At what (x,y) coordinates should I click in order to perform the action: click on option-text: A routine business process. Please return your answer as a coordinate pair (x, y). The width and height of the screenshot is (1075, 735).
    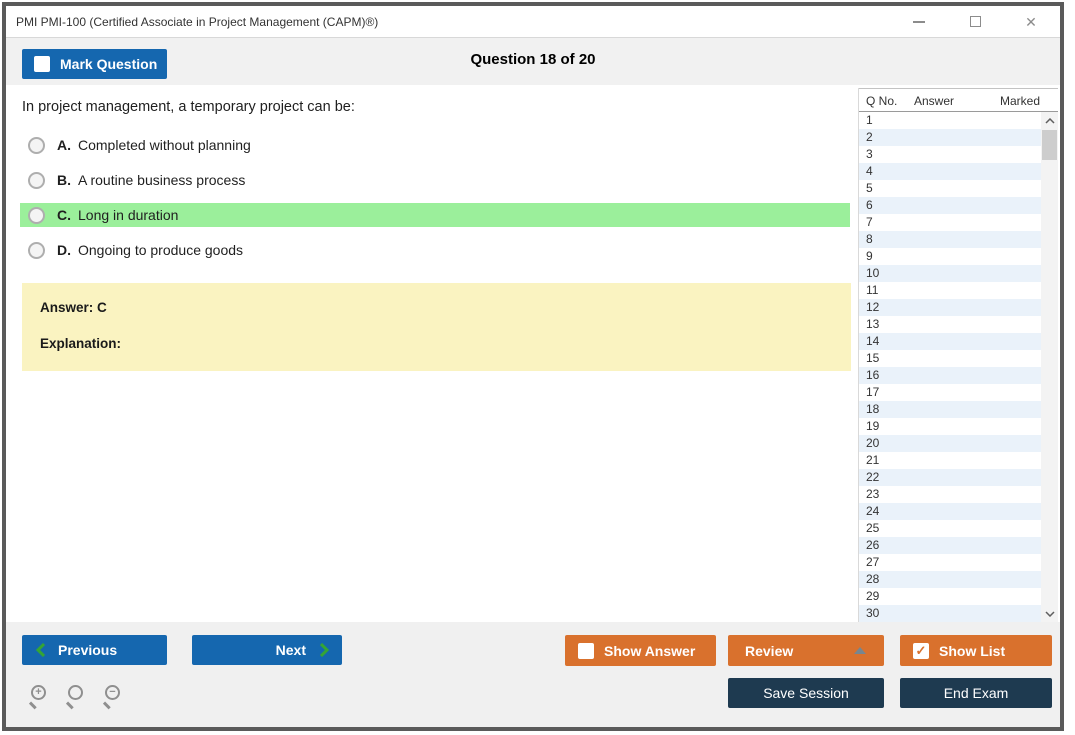
    Looking at the image, I should click on (162, 180).